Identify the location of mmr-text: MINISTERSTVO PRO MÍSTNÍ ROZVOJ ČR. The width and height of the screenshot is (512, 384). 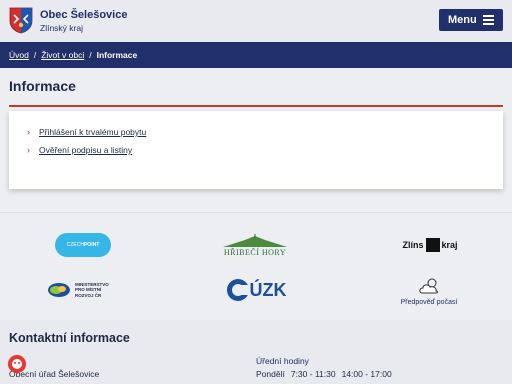
(92, 290).